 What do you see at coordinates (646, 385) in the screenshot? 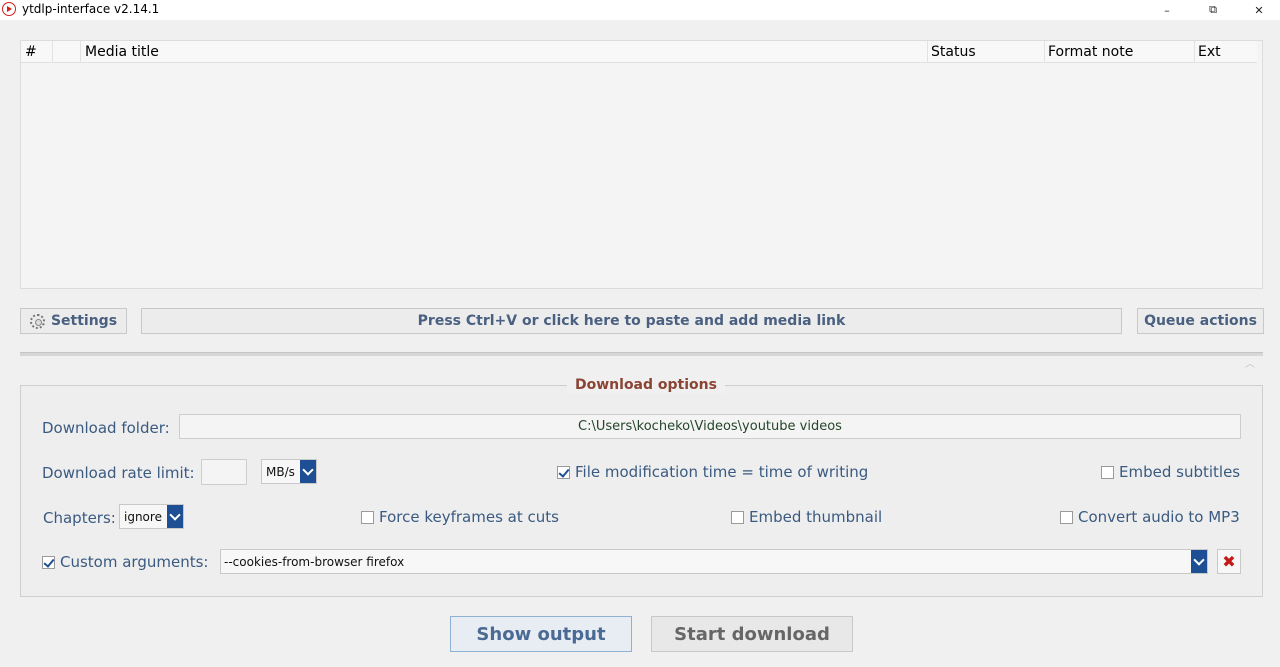
I see `download-options-title: Download options` at bounding box center [646, 385].